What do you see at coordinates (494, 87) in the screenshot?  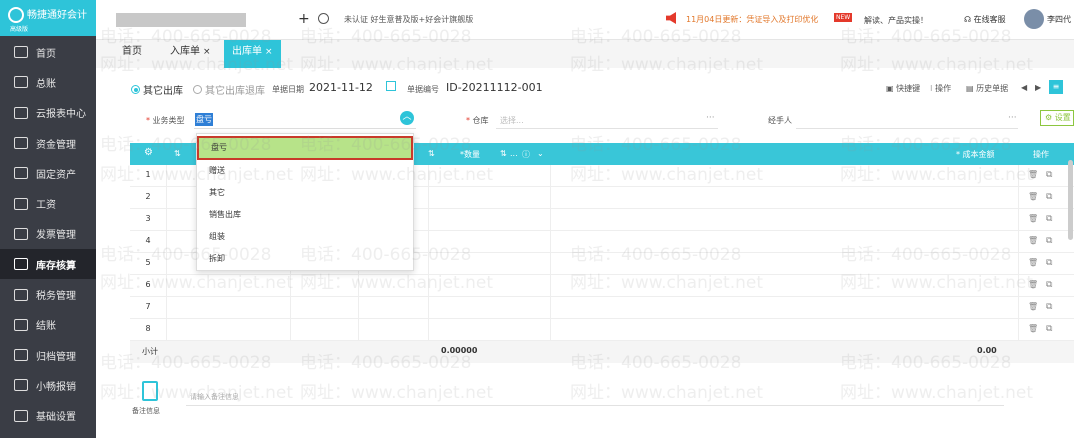 I see `code-value: ID-20211112-001` at bounding box center [494, 87].